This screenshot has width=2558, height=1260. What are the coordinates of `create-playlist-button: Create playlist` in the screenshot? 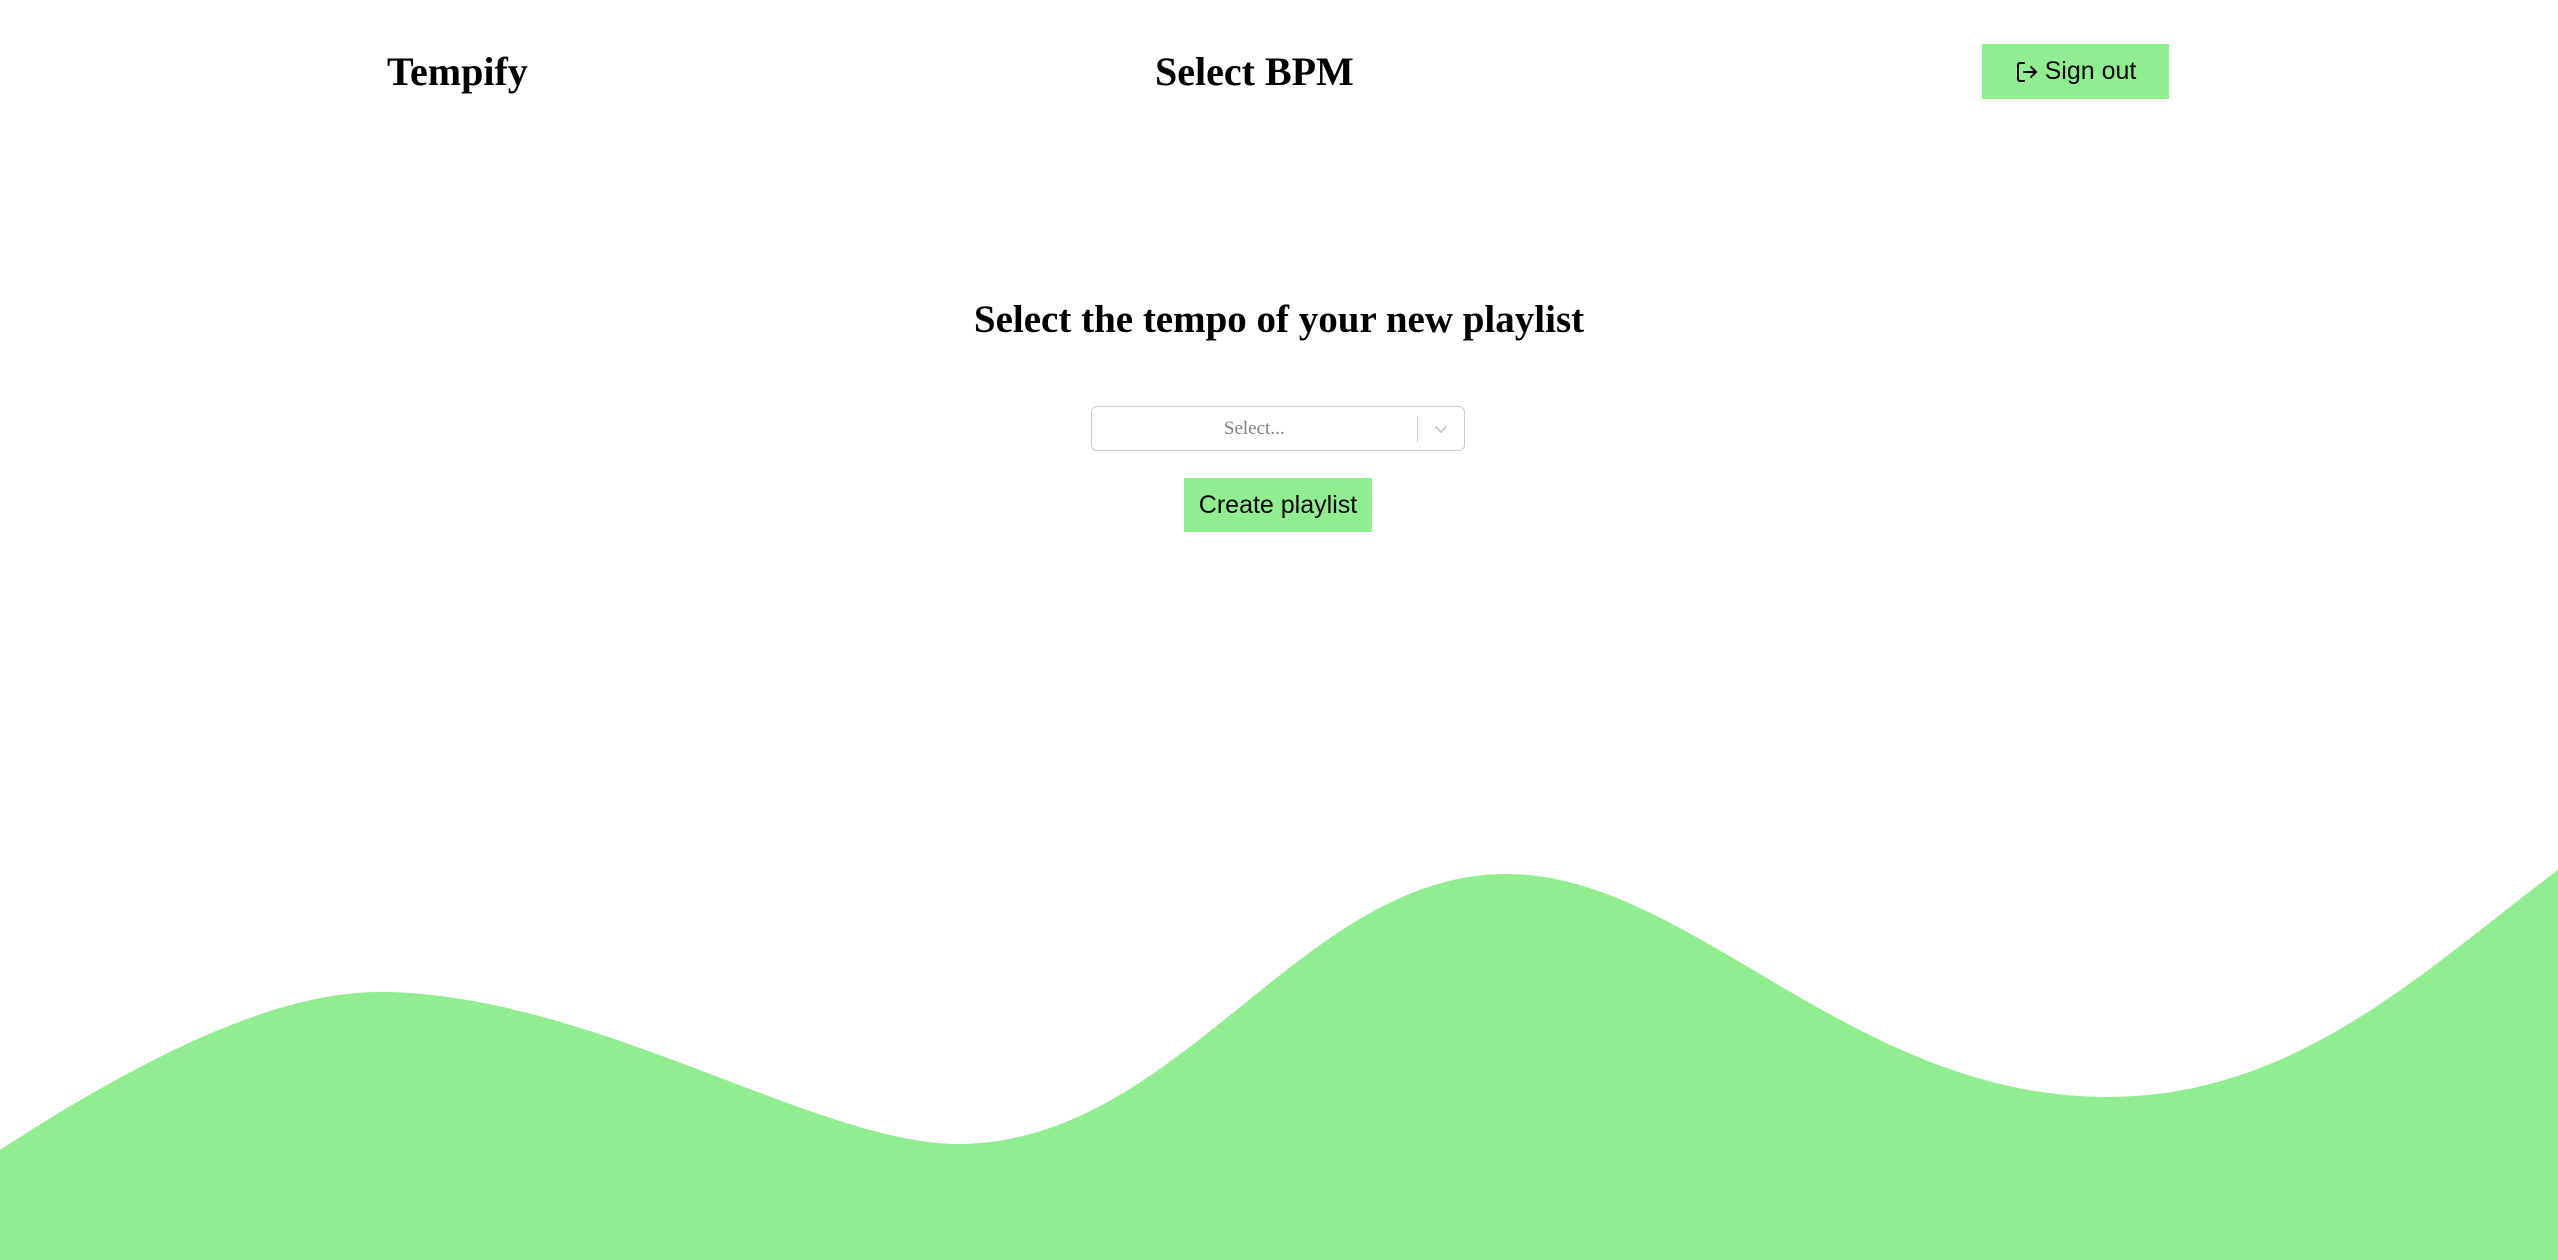 It's located at (1278, 505).